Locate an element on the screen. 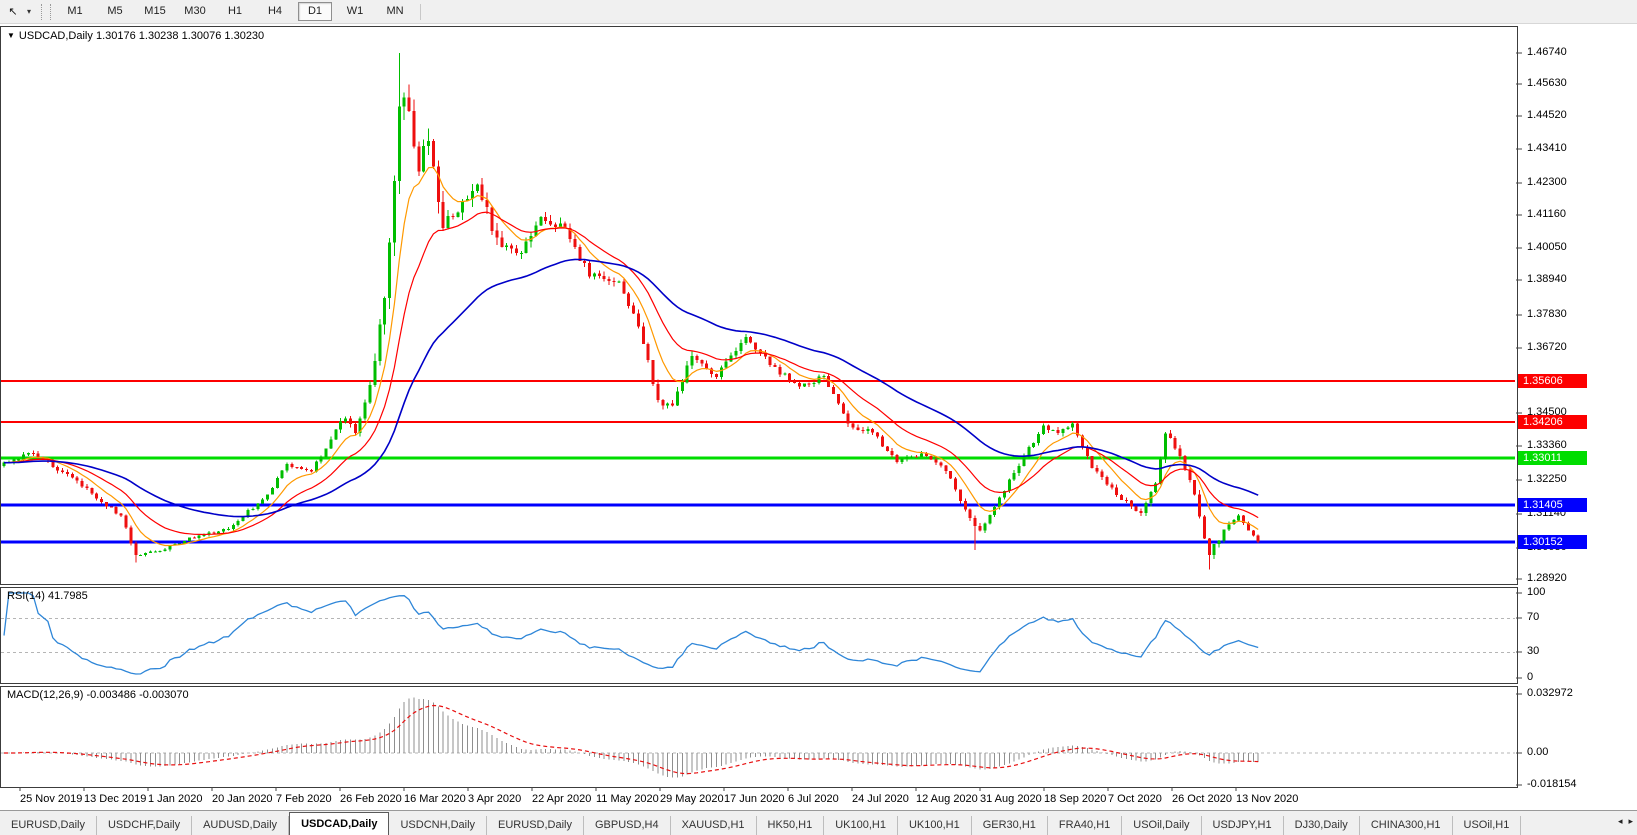 This screenshot has height=835, width=1637. price-tick-label: 1.44520 is located at coordinates (1547, 115).